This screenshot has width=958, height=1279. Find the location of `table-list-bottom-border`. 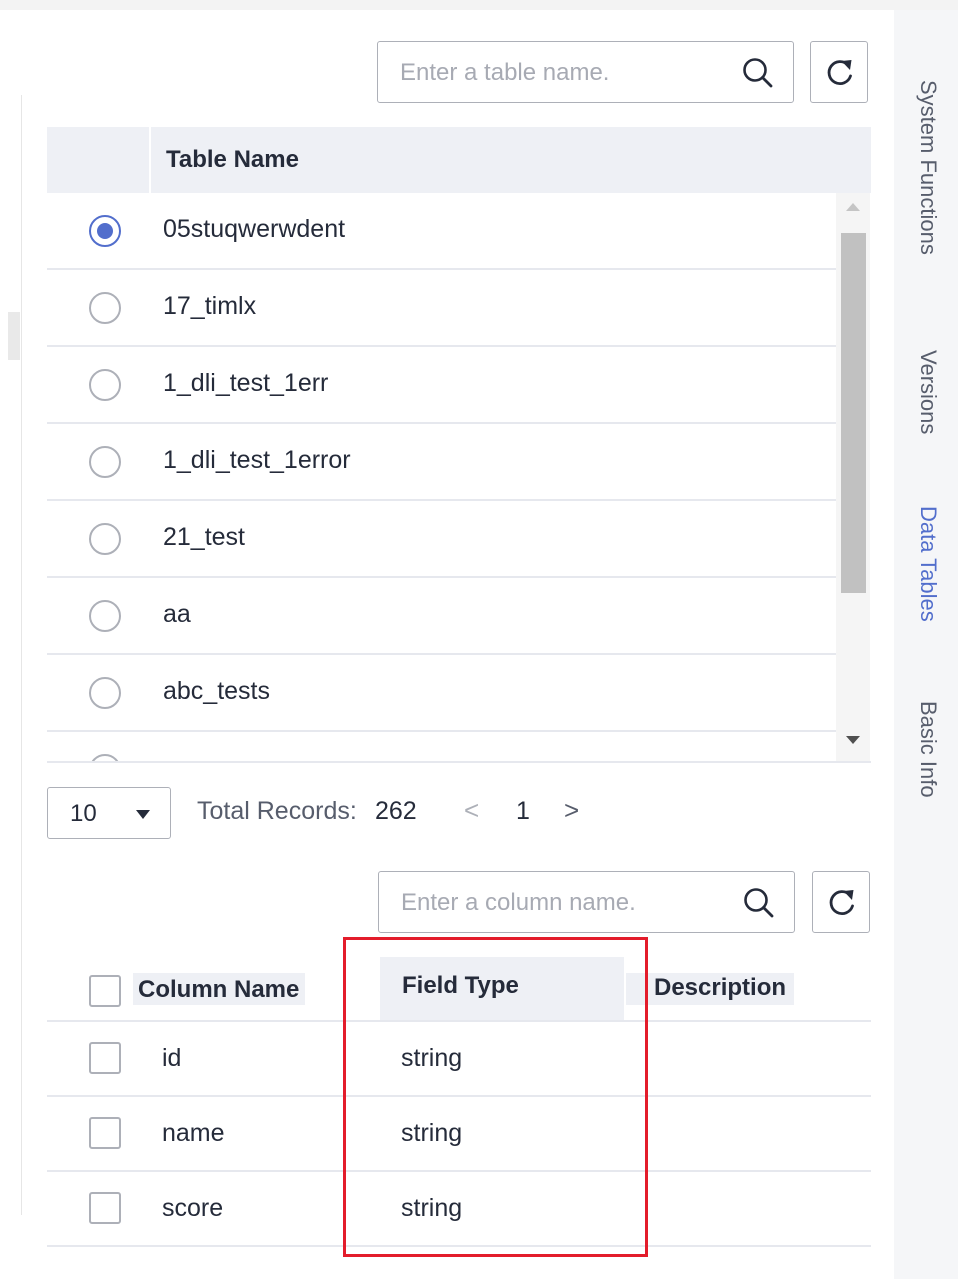

table-list-bottom-border is located at coordinates (459, 762).